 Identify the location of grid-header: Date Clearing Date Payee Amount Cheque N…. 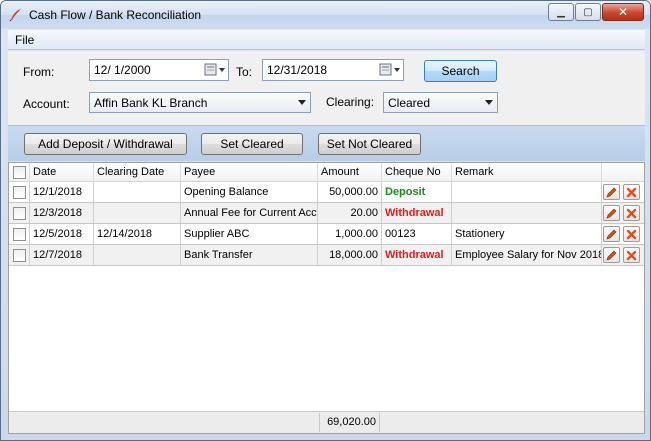
(326, 172).